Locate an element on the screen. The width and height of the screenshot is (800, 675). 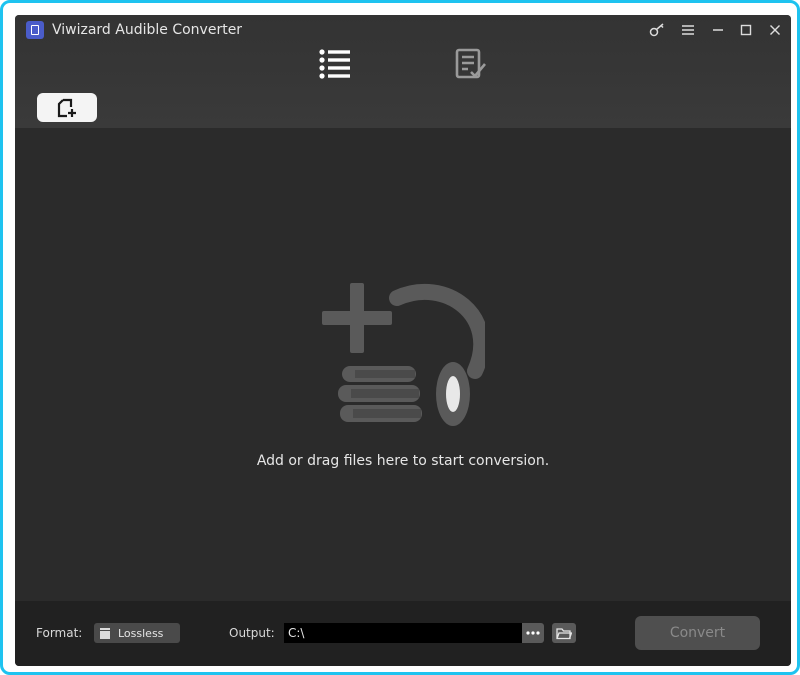
output-path-field: C:\ is located at coordinates (403, 633).